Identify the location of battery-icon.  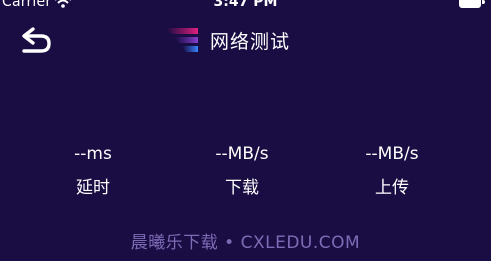
(470, 4).